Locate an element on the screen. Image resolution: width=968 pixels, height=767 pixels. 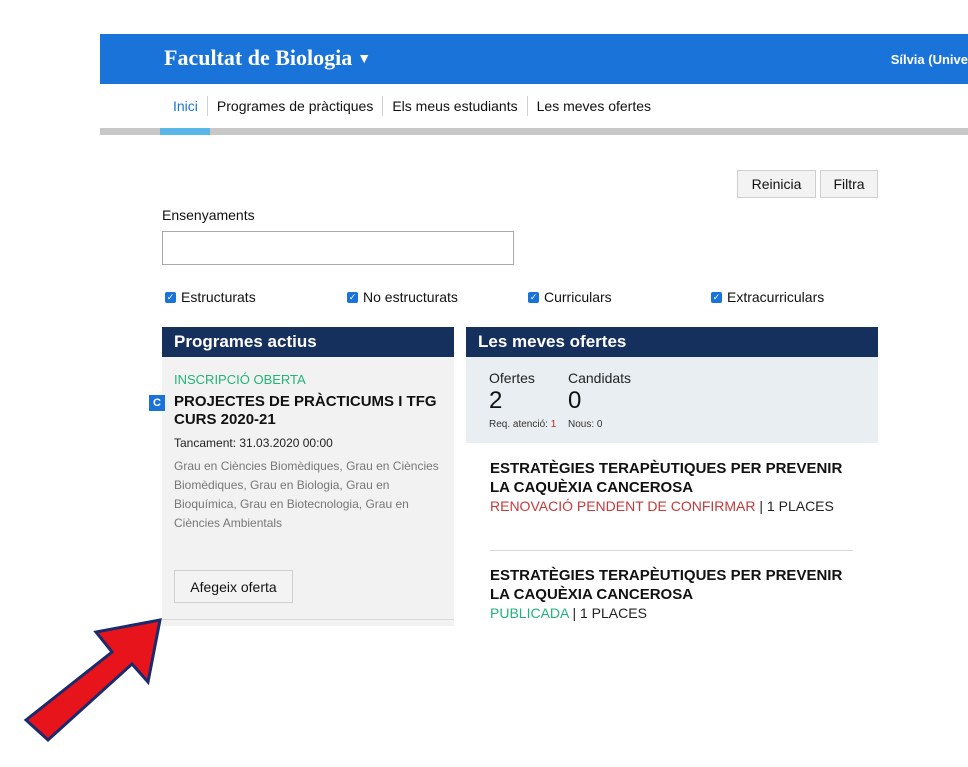
offers-count-label: Ofertes is located at coordinates (512, 378).